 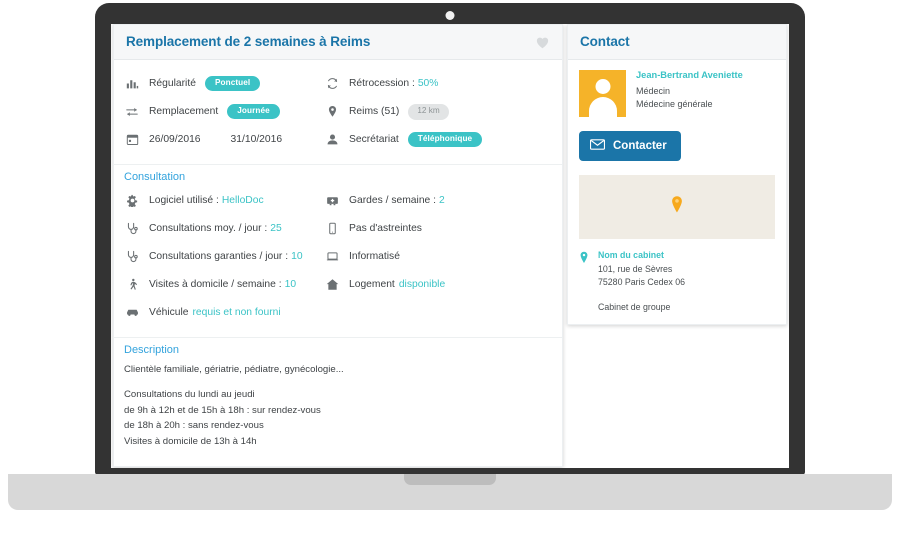 I want to click on detail-value: 50%, so click(x=428, y=84).